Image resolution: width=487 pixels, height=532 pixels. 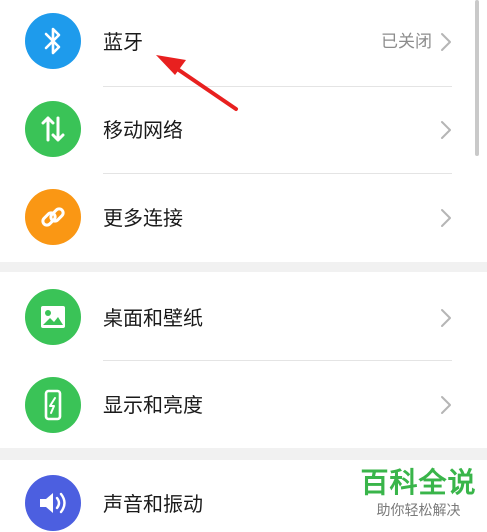 I want to click on annotation-arrow-icon, so click(x=197, y=83).